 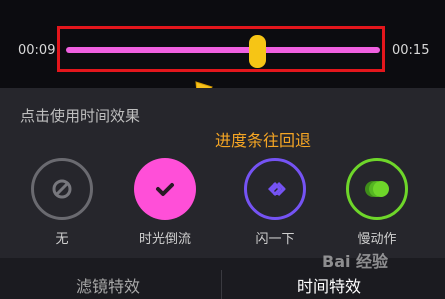 I want to click on tab-time-effects: 时间特效, so click(x=329, y=287).